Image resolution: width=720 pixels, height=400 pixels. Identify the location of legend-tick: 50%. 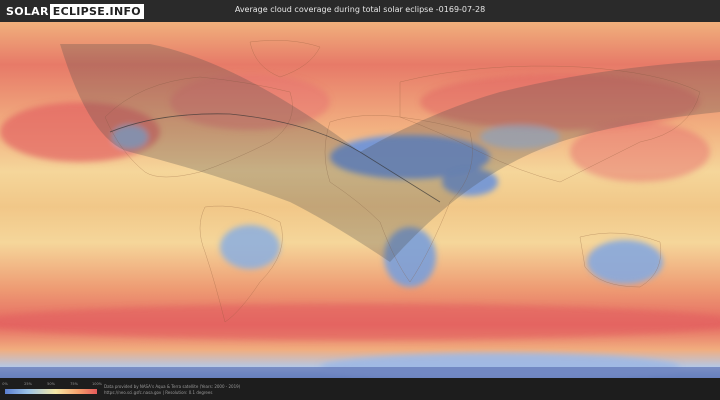
(51, 384).